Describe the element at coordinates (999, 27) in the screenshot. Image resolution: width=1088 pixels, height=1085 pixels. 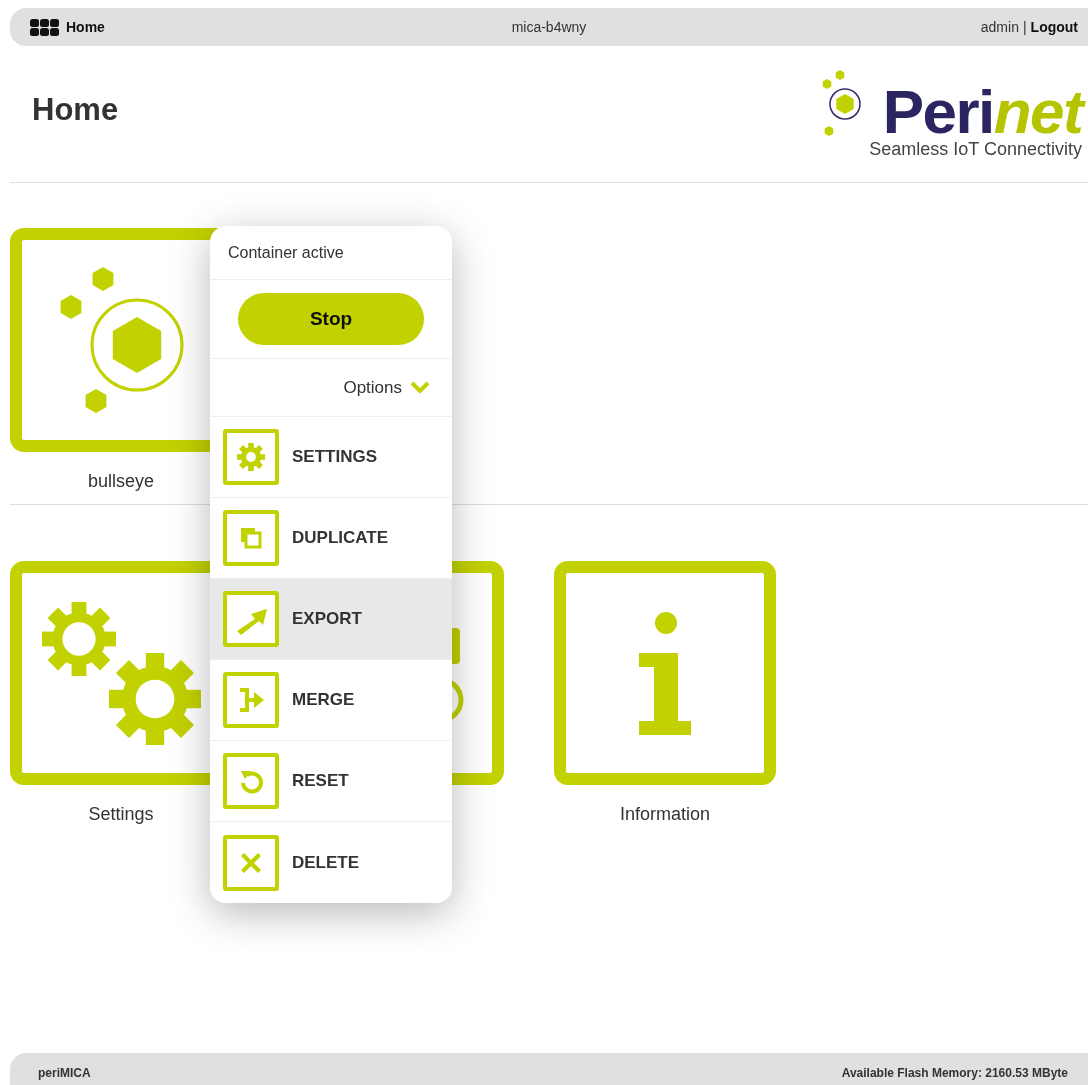
I see `user-name: admin` at that location.